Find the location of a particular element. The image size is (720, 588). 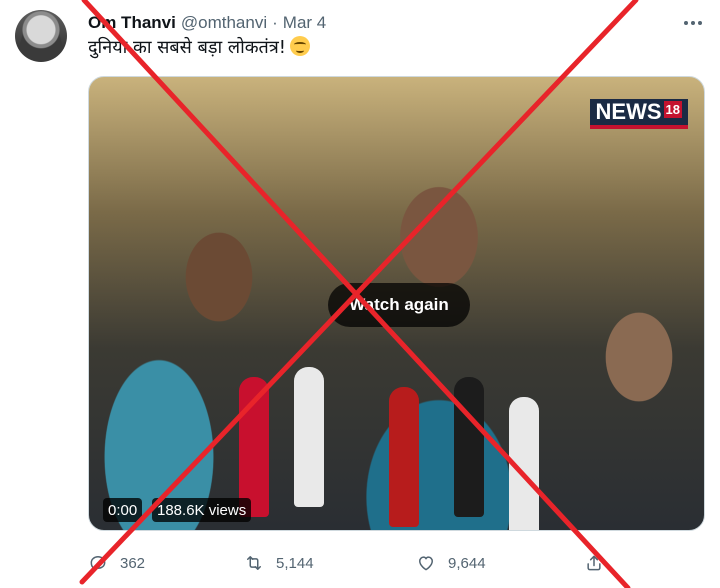

logo-text: NEWS is located at coordinates (628, 111).